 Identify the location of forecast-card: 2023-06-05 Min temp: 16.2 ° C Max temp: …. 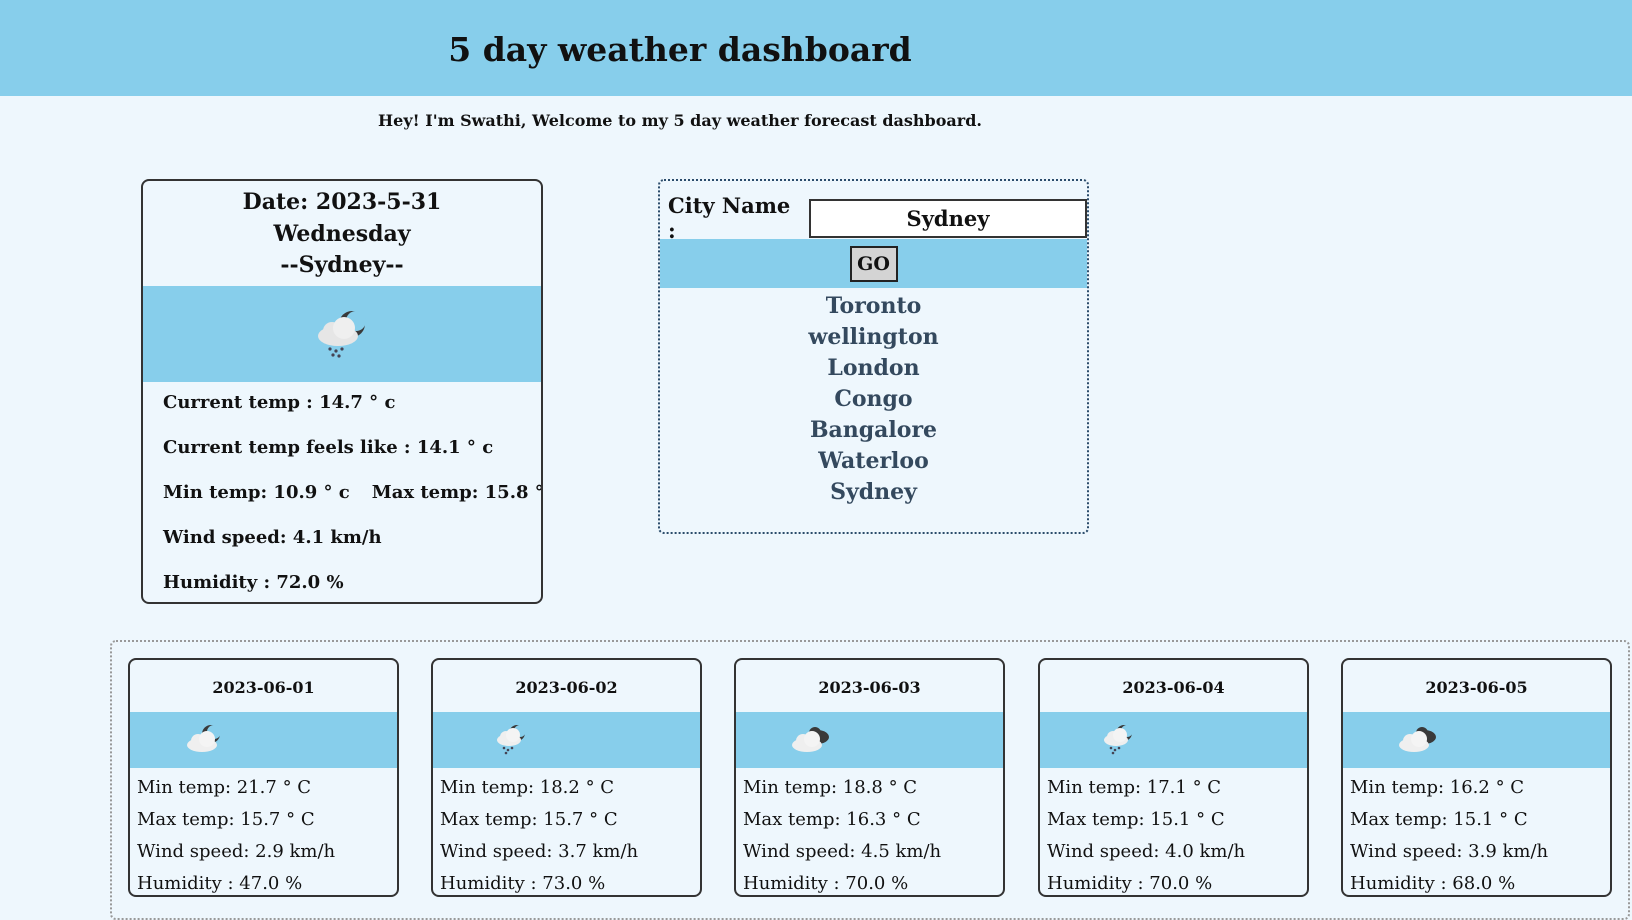
(1476, 777).